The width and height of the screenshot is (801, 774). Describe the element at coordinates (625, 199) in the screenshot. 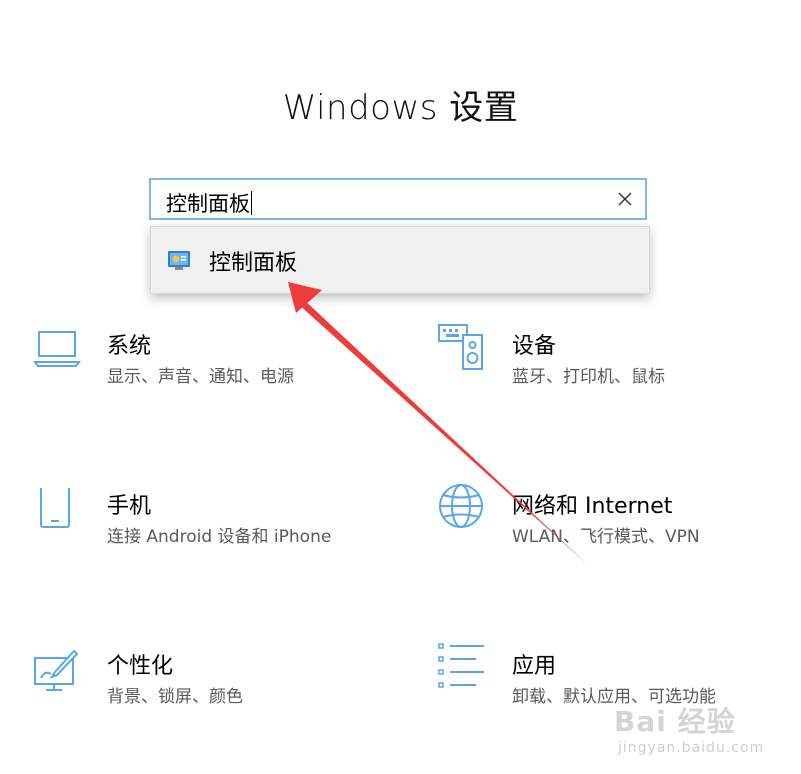

I see `close-icon` at that location.